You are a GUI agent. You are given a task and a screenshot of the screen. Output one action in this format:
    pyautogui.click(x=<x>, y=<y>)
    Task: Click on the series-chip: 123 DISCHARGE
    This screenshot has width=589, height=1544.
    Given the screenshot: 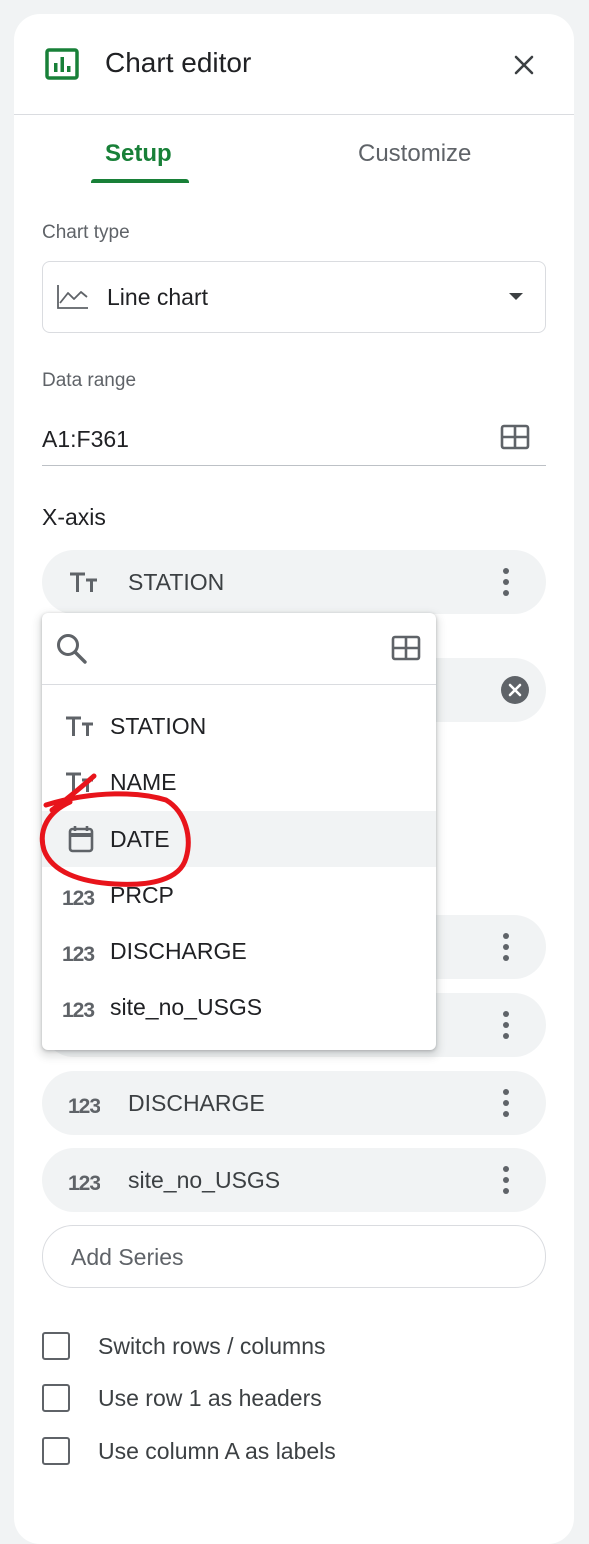 What is the action you would take?
    pyautogui.click(x=294, y=1103)
    